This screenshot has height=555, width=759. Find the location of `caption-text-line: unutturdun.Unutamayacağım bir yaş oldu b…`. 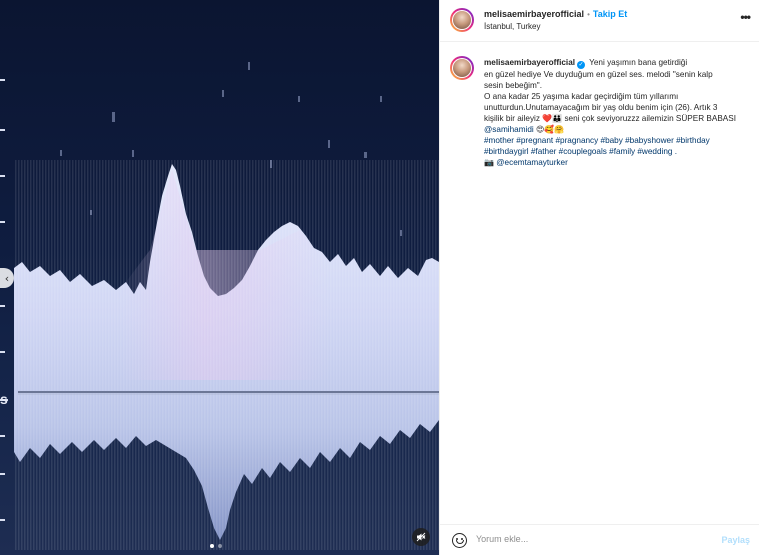

caption-text-line: unutturdun.Unutamayacağım bir yaş oldu b… is located at coordinates (601, 107).